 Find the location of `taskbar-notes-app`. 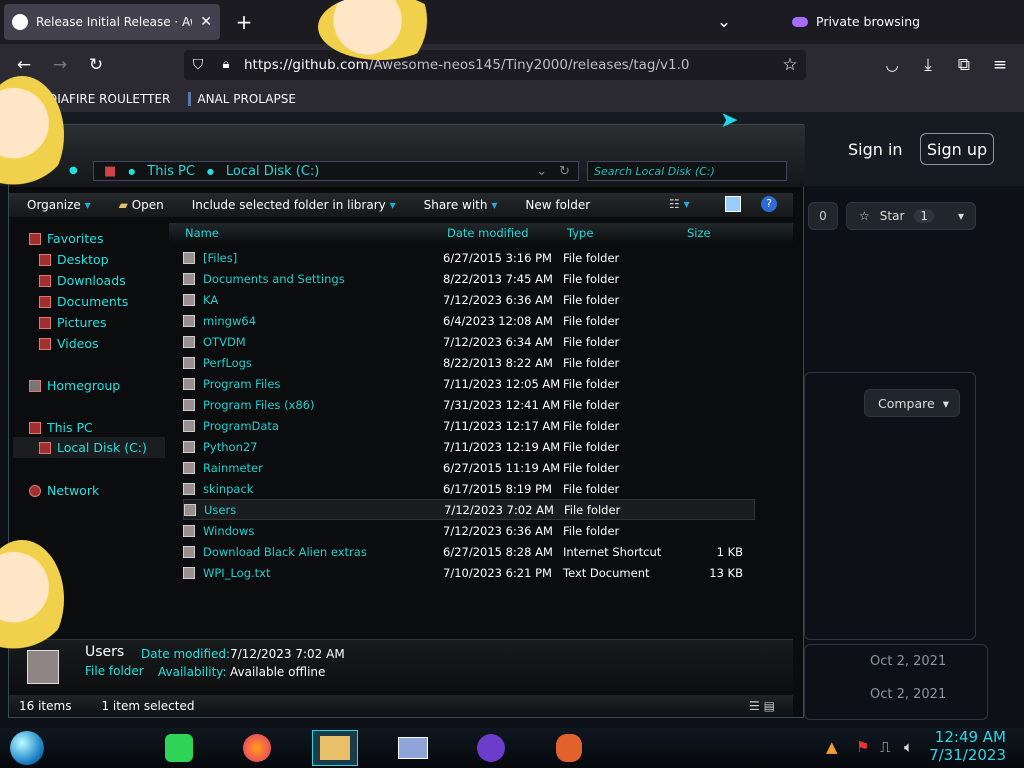

taskbar-notes-app is located at coordinates (179, 748).